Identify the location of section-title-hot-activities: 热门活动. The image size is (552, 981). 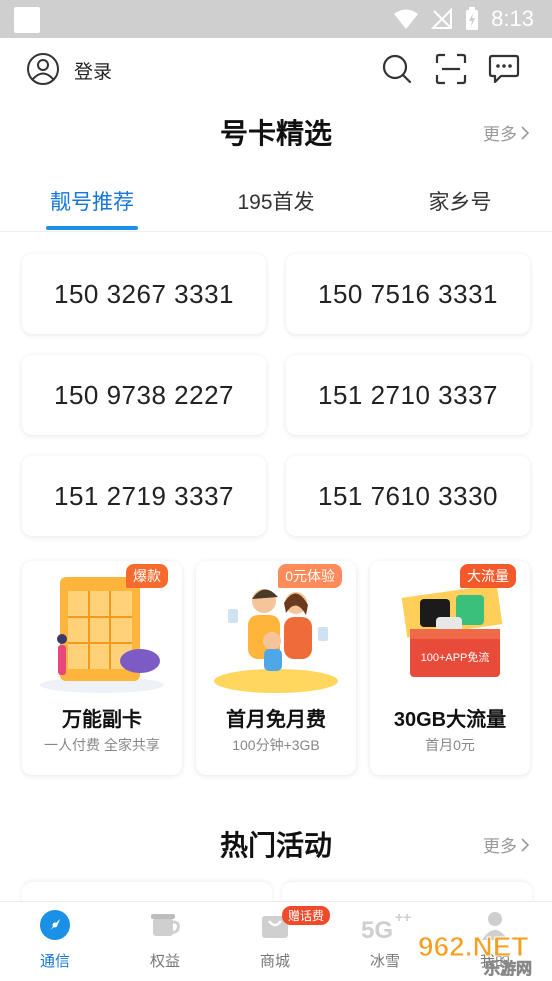
(275, 845).